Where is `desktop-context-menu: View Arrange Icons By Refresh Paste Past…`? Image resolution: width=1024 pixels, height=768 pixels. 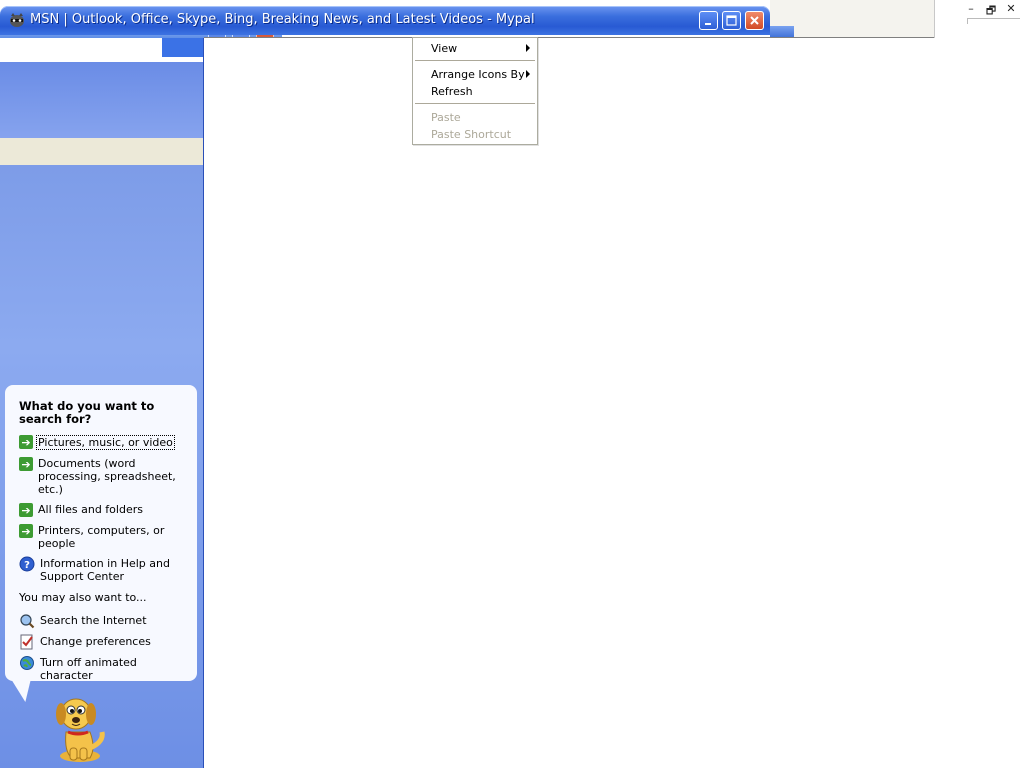
desktop-context-menu: View Arrange Icons By Refresh Paste Past… is located at coordinates (475, 91).